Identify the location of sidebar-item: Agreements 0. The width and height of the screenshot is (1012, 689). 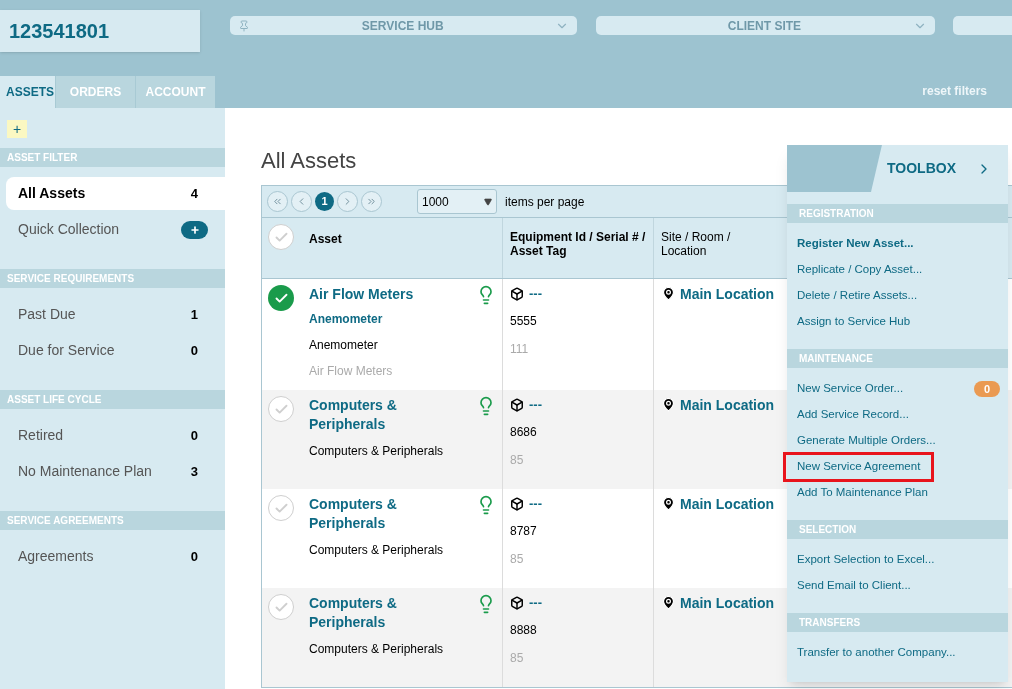
(115, 556).